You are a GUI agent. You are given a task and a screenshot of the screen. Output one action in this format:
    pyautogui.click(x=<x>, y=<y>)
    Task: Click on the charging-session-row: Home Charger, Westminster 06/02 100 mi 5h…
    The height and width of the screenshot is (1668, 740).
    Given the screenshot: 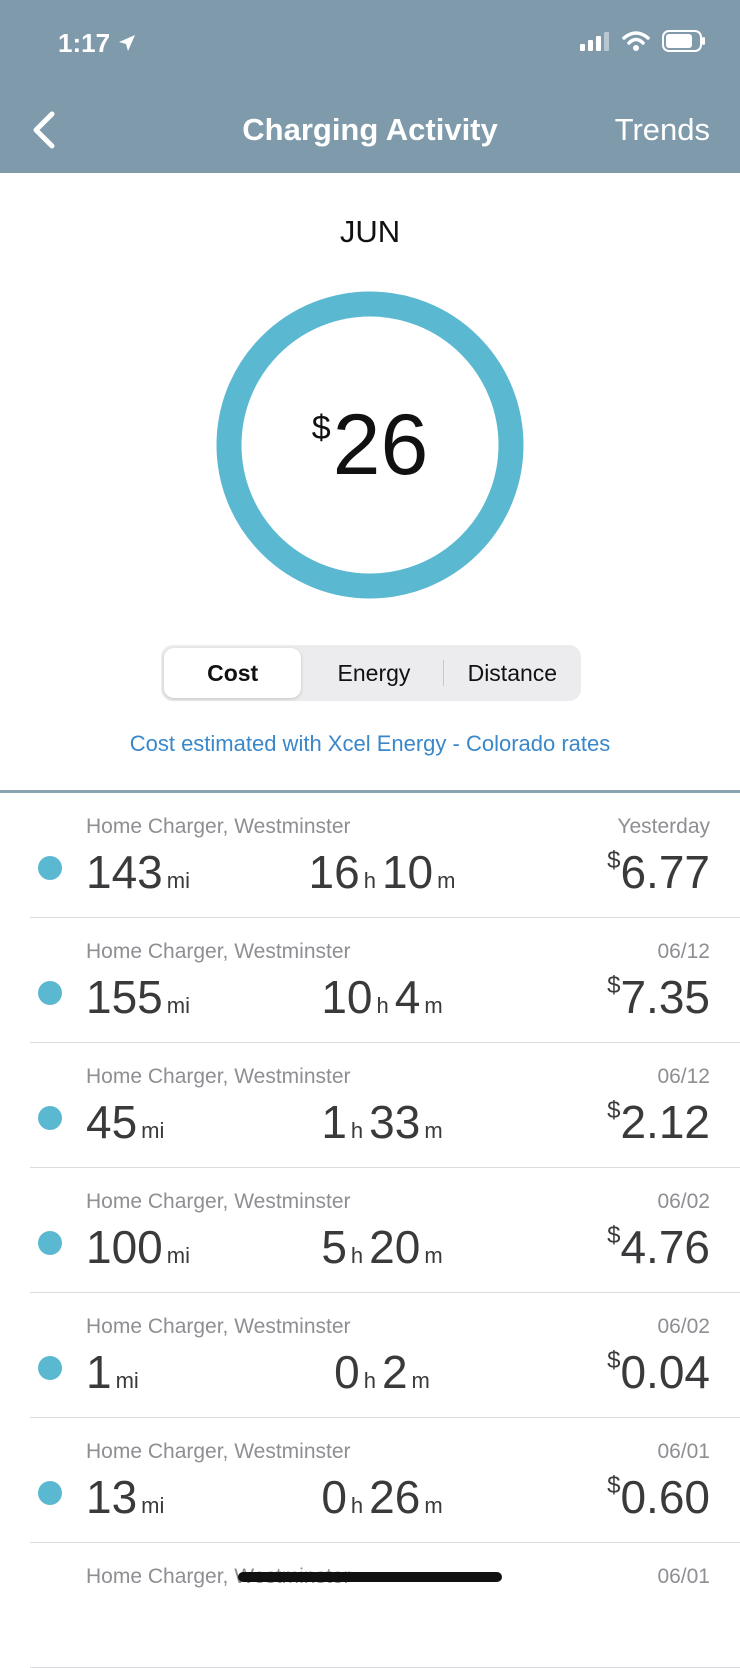 What is the action you would take?
    pyautogui.click(x=385, y=1230)
    